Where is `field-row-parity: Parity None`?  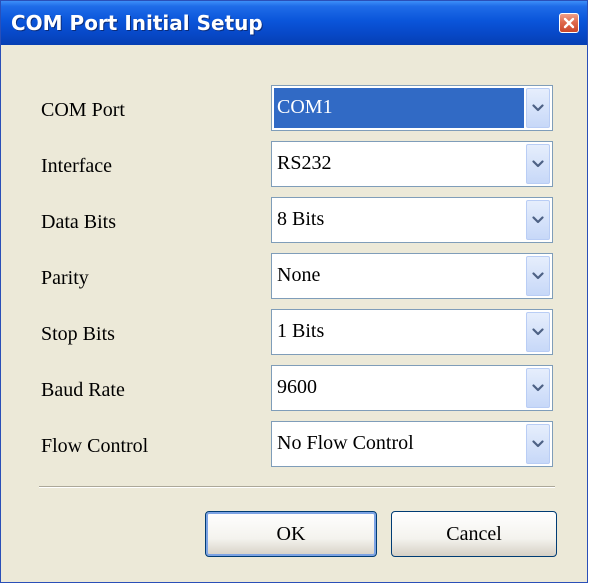 field-row-parity: Parity None is located at coordinates (294, 278).